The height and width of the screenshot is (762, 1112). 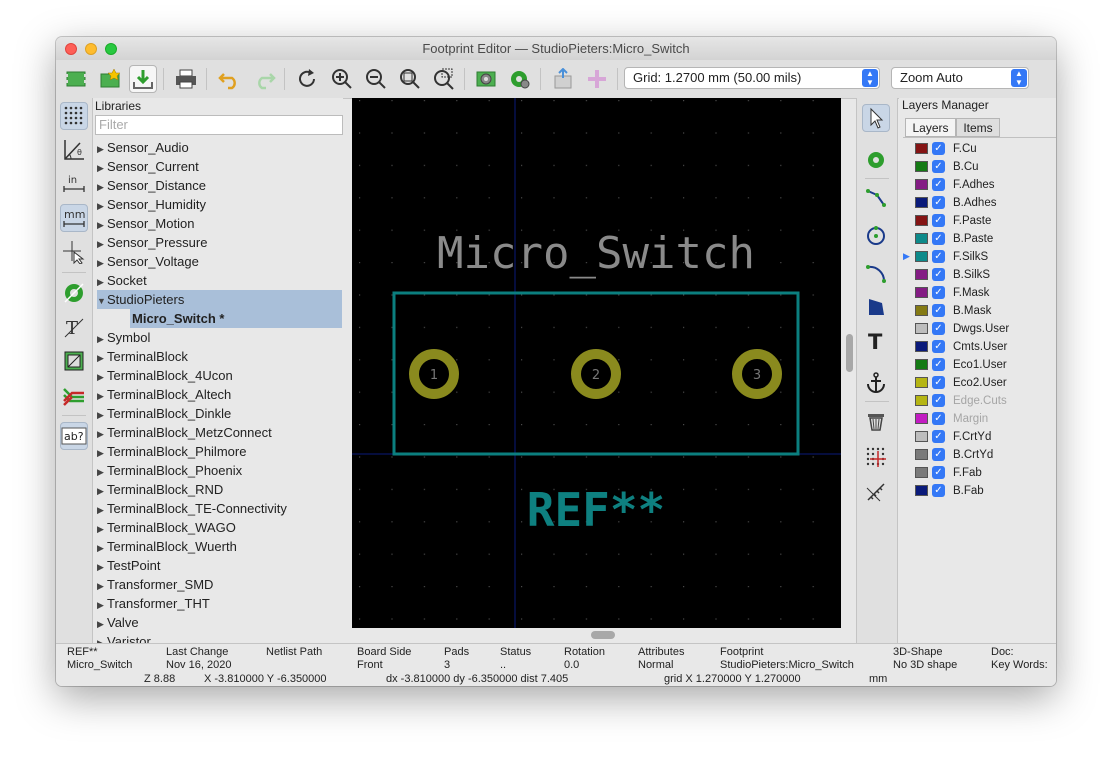 What do you see at coordinates (219, 375) in the screenshot?
I see `library-item: ▶ TerminalBlock_4Ucon` at bounding box center [219, 375].